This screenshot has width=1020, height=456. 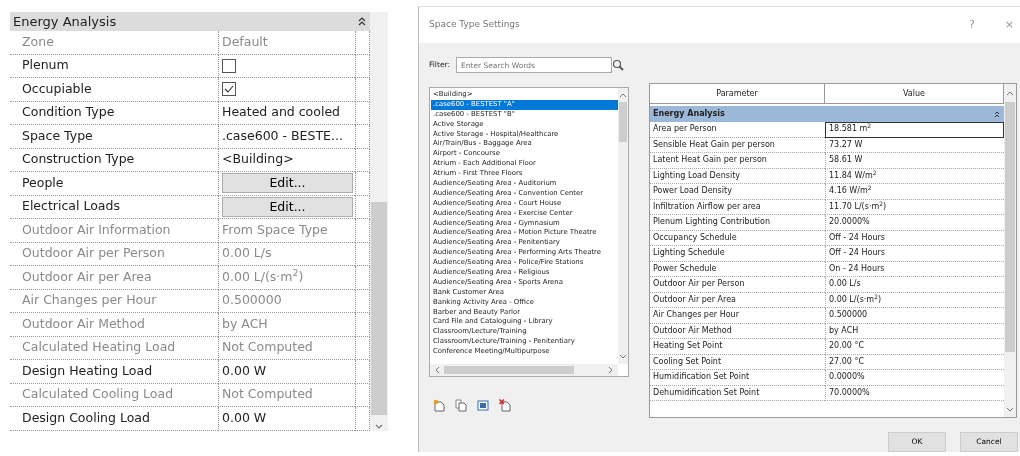 What do you see at coordinates (737, 176) in the screenshot?
I see `parameter-cell: Lighting Load Density` at bounding box center [737, 176].